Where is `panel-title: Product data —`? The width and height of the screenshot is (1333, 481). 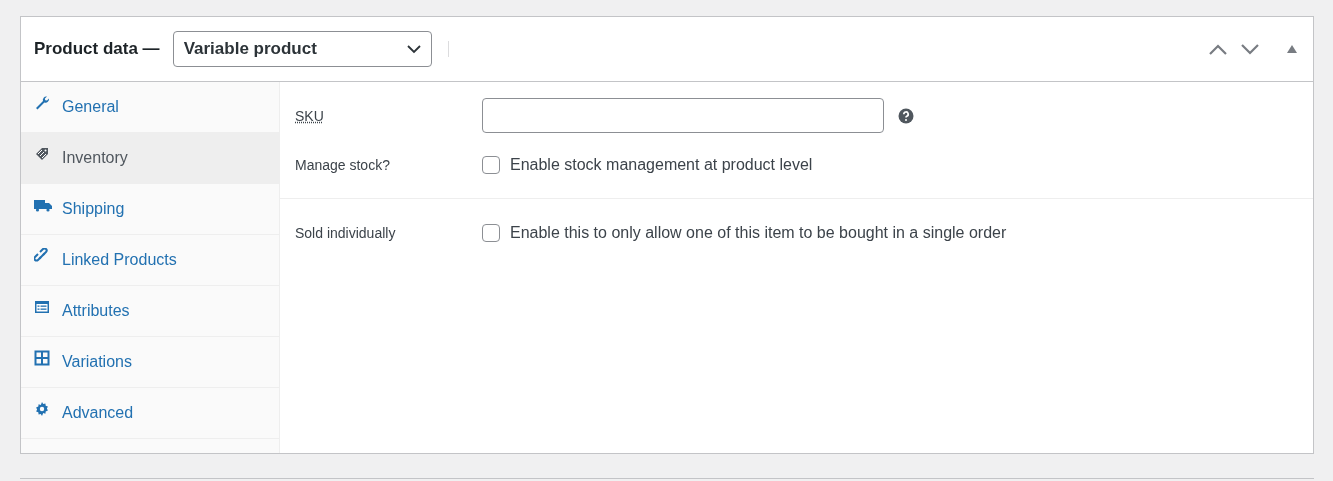
panel-title: Product data — is located at coordinates (97, 49).